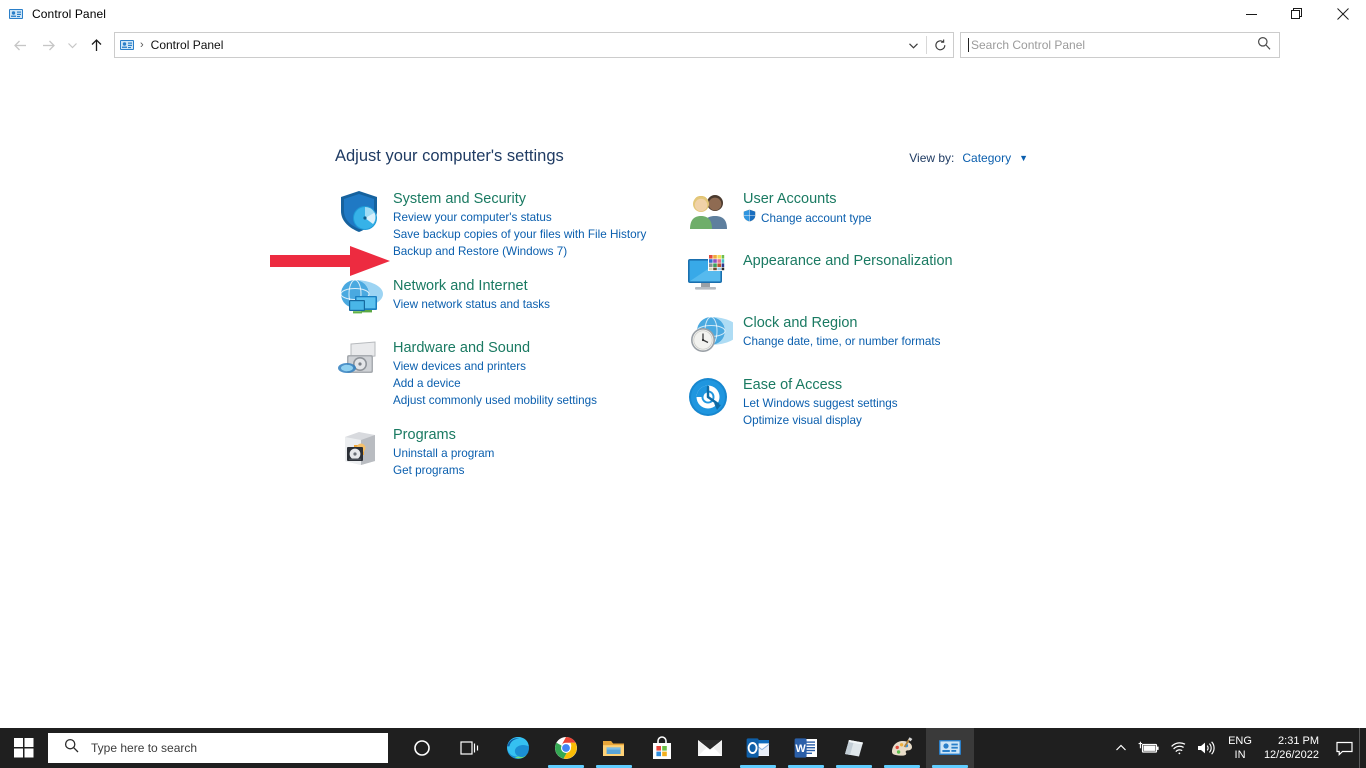  I want to click on language-code: ENG, so click(1240, 741).